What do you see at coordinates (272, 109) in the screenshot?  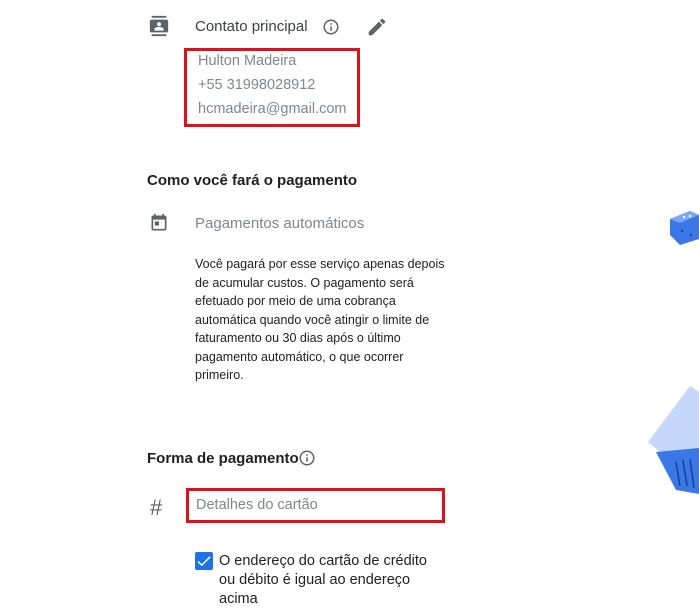 I see `contact-email: hcmadeira@gmail.com` at bounding box center [272, 109].